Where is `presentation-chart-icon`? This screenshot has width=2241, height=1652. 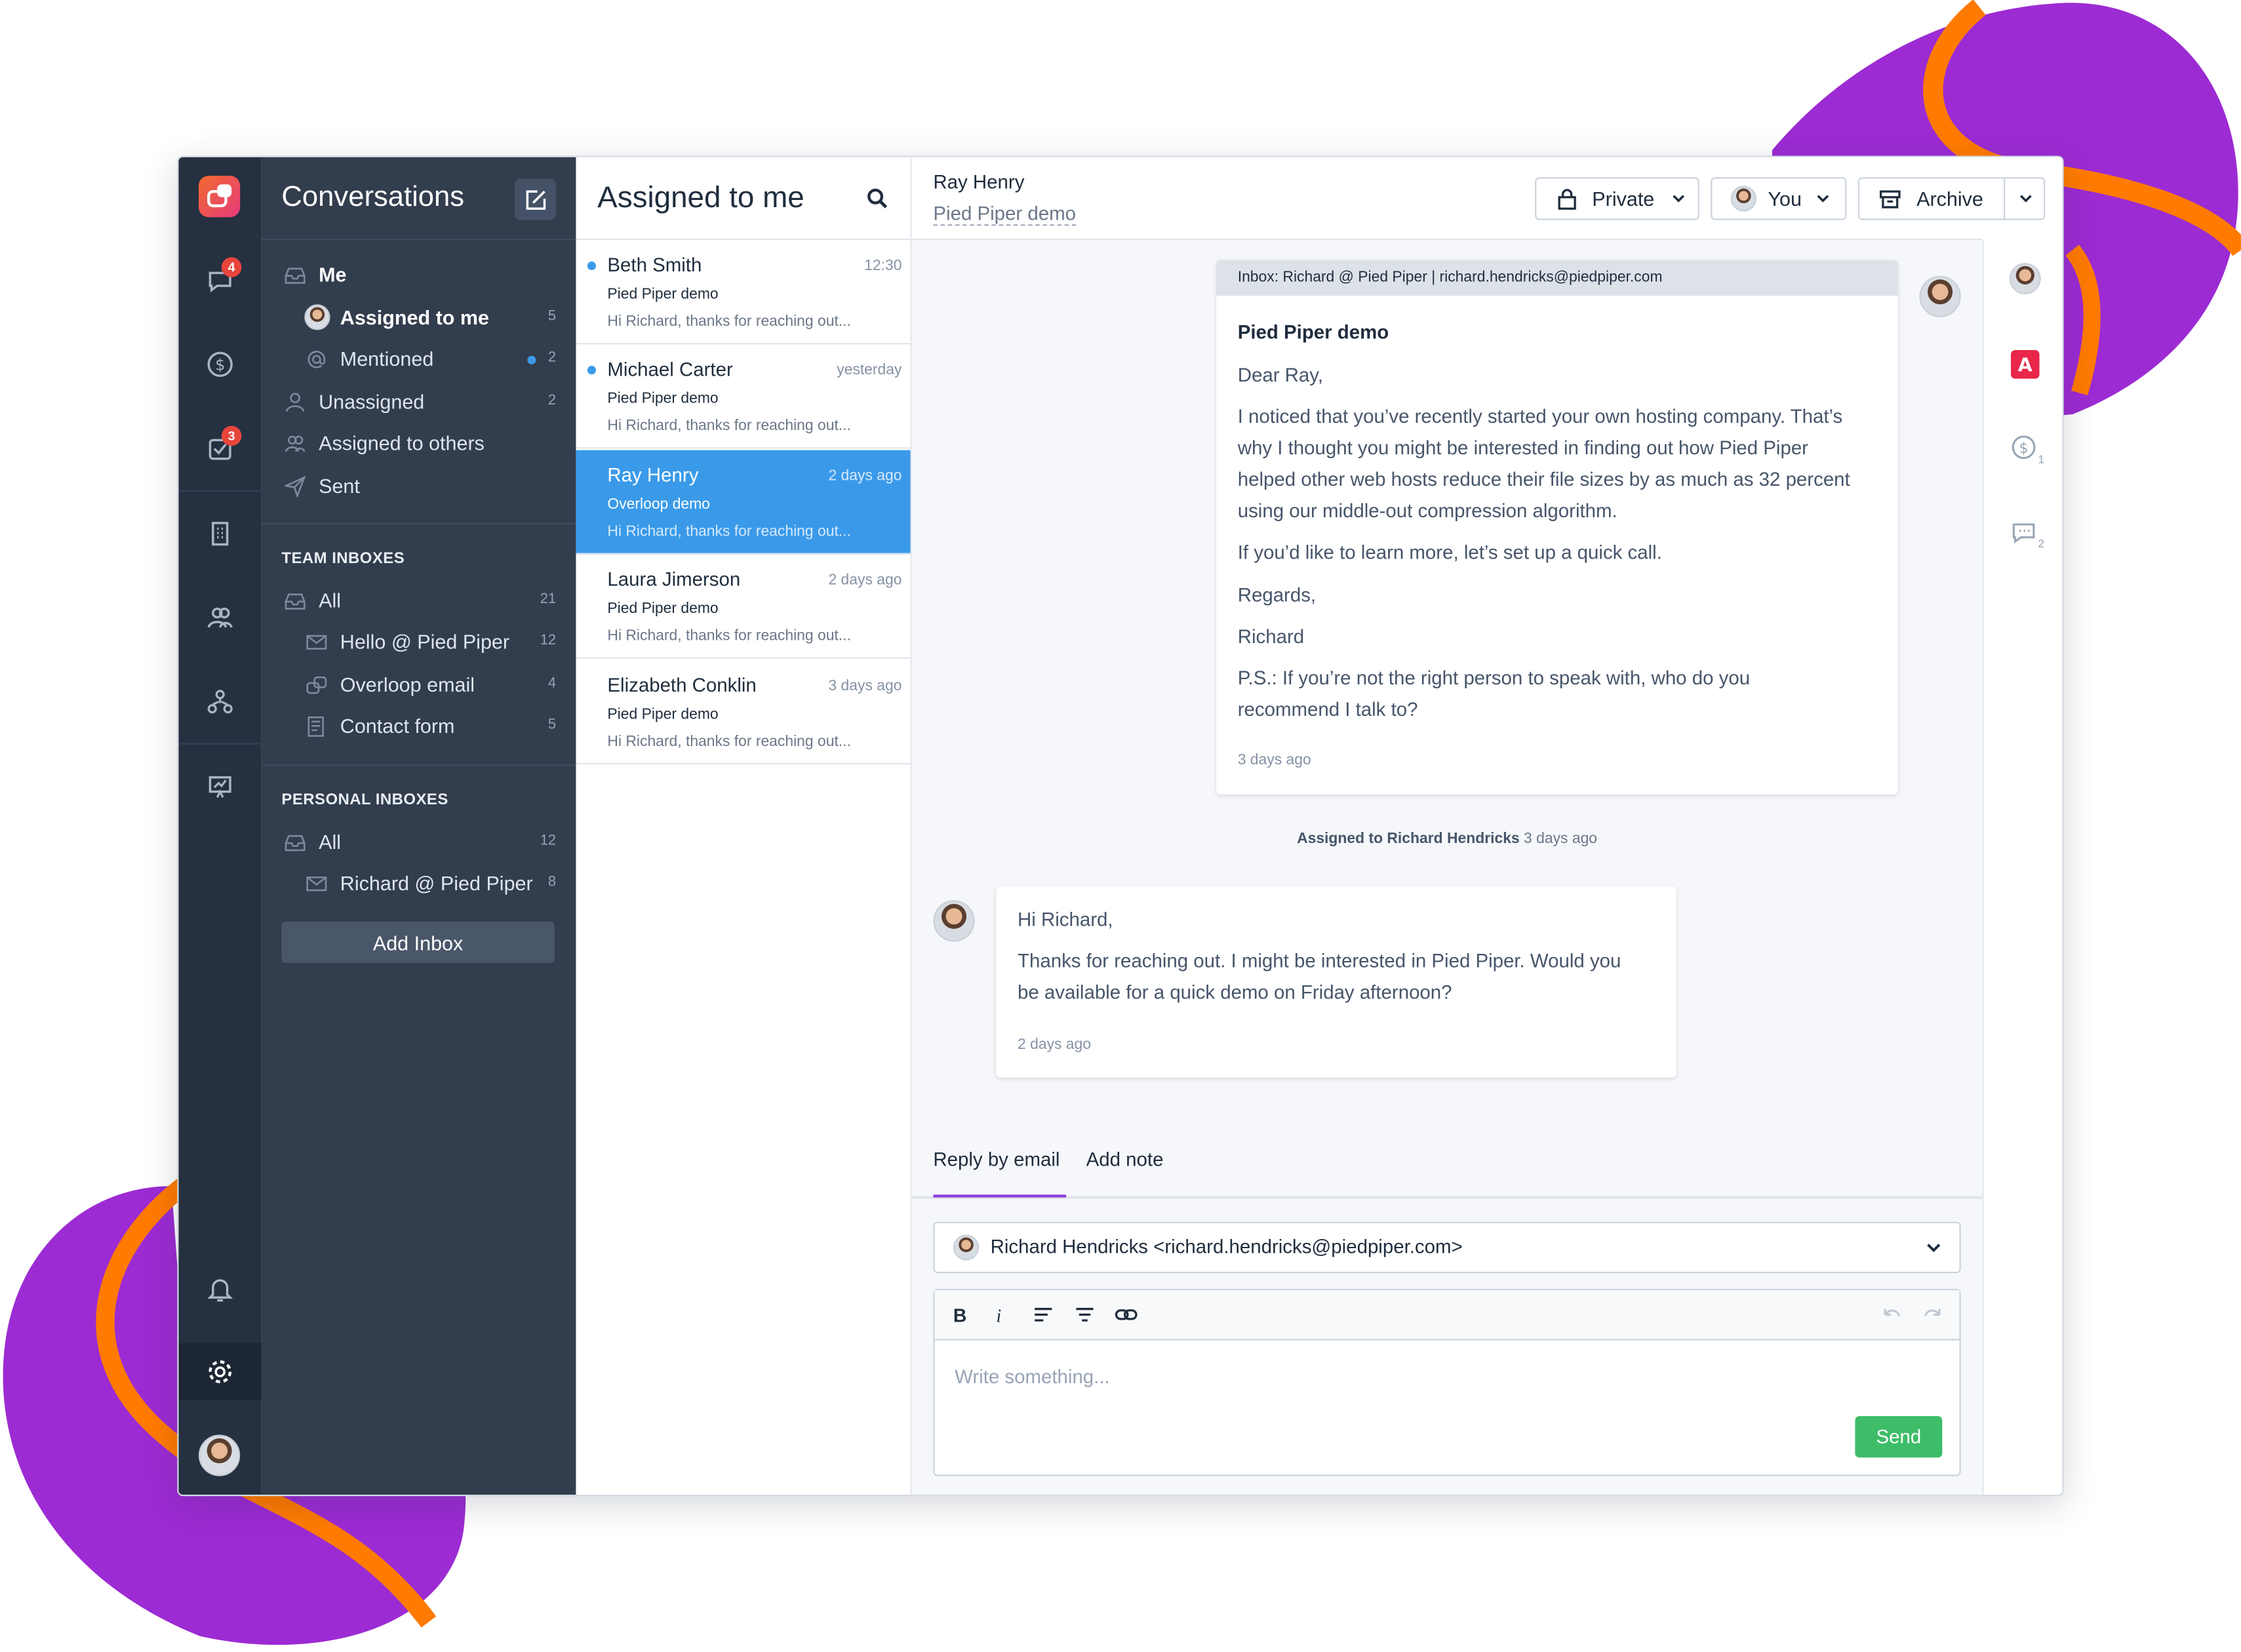 presentation-chart-icon is located at coordinates (219, 787).